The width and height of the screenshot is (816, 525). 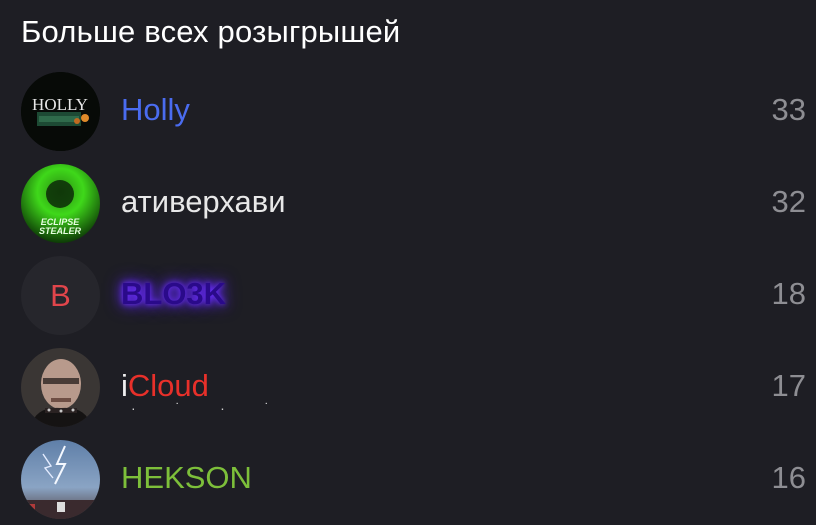 I want to click on giveaway-count: 18, so click(x=788, y=293).